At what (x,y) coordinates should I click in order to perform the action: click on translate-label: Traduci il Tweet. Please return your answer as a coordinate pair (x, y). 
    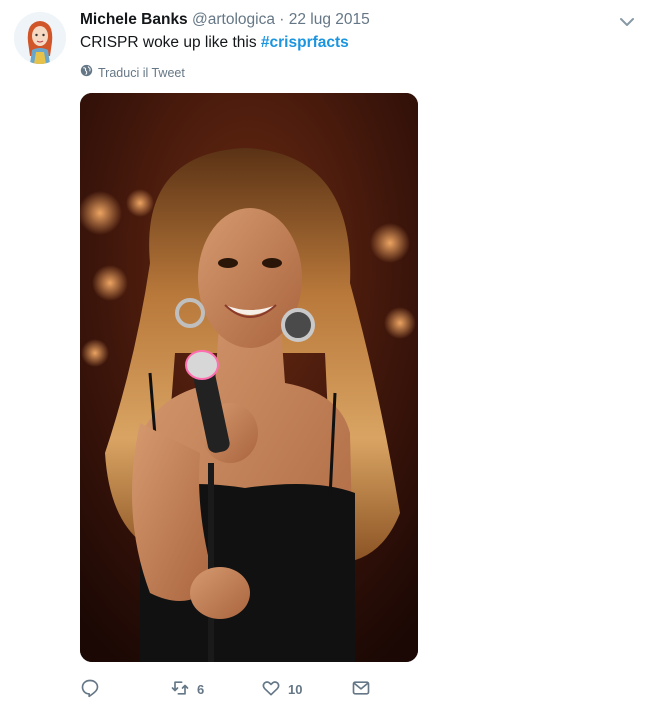
    Looking at the image, I should click on (141, 72).